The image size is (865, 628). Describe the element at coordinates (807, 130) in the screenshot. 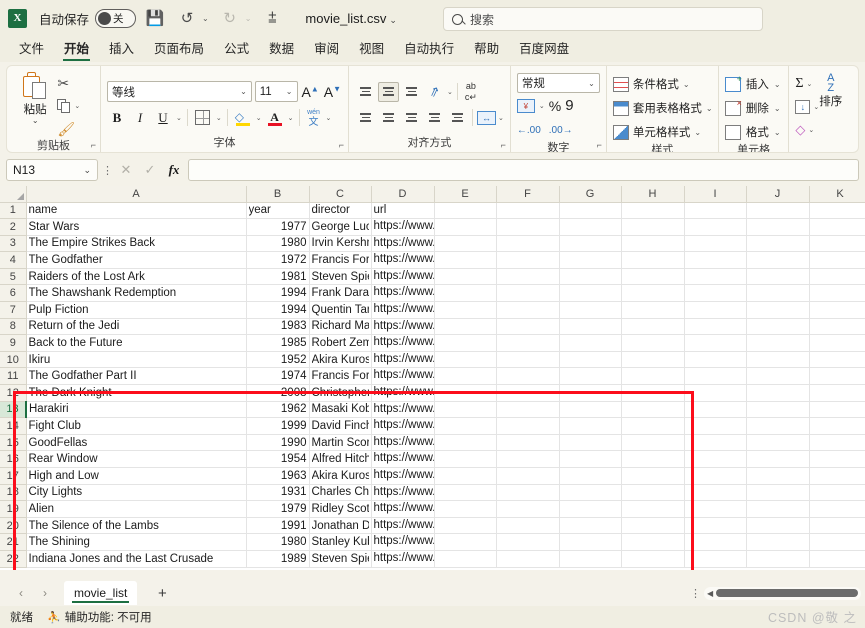

I see `clear-button: ◇ ⌄` at that location.